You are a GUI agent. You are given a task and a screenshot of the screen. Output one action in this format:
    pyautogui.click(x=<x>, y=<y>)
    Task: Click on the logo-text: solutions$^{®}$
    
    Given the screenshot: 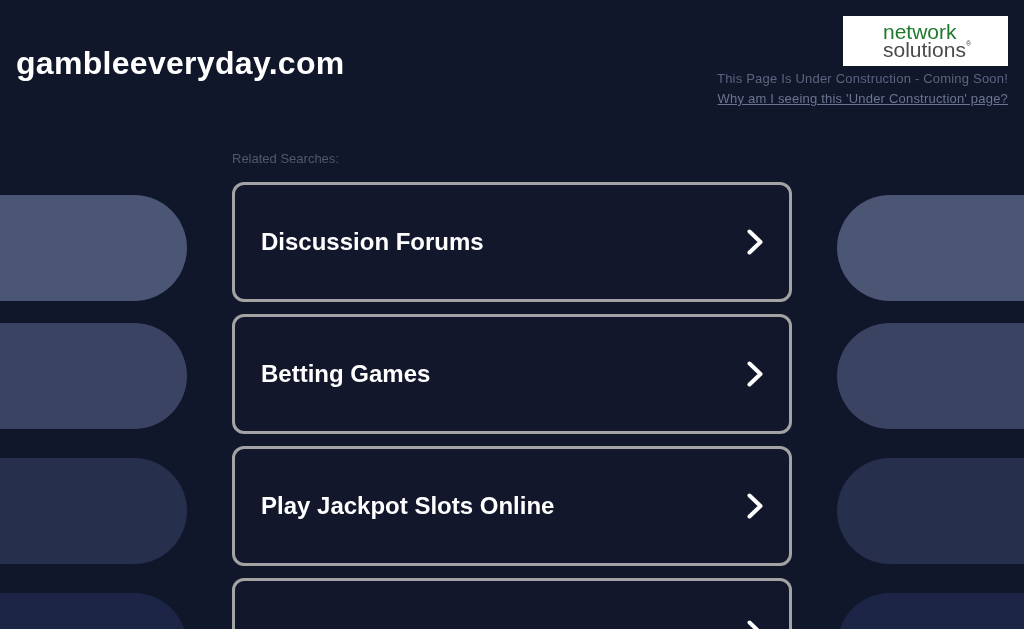 What is the action you would take?
    pyautogui.click(x=927, y=49)
    